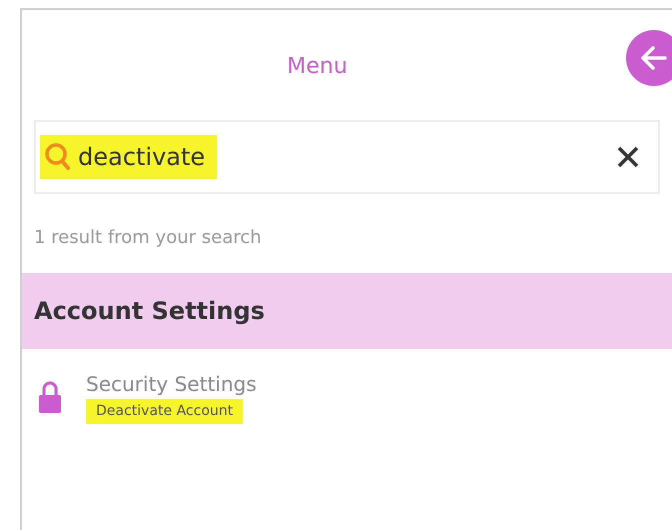 The image size is (672, 530). What do you see at coordinates (164, 411) in the screenshot?
I see `matched-setting: Deactivate Account` at bounding box center [164, 411].